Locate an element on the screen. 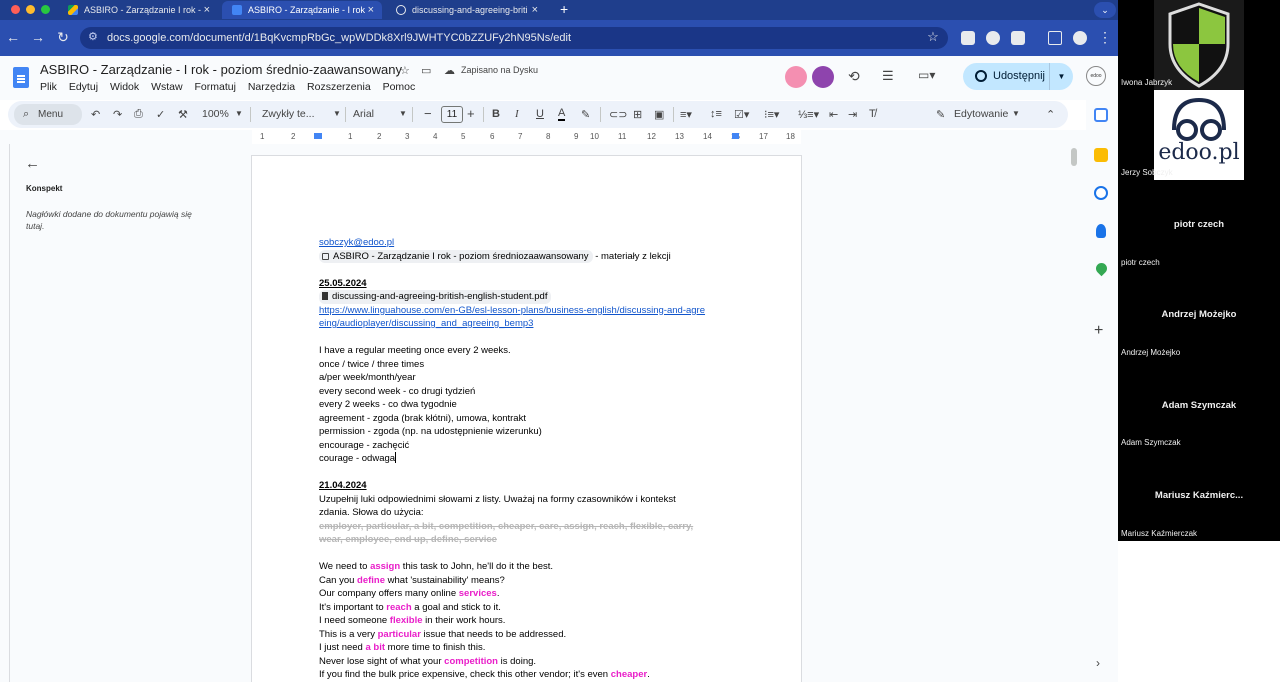  globe-icon is located at coordinates (981, 76).